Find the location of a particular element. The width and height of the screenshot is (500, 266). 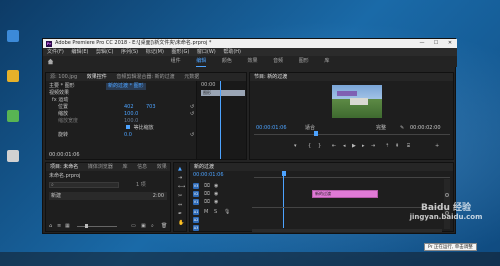

desktop-app-icon is located at coordinates (13, 116).